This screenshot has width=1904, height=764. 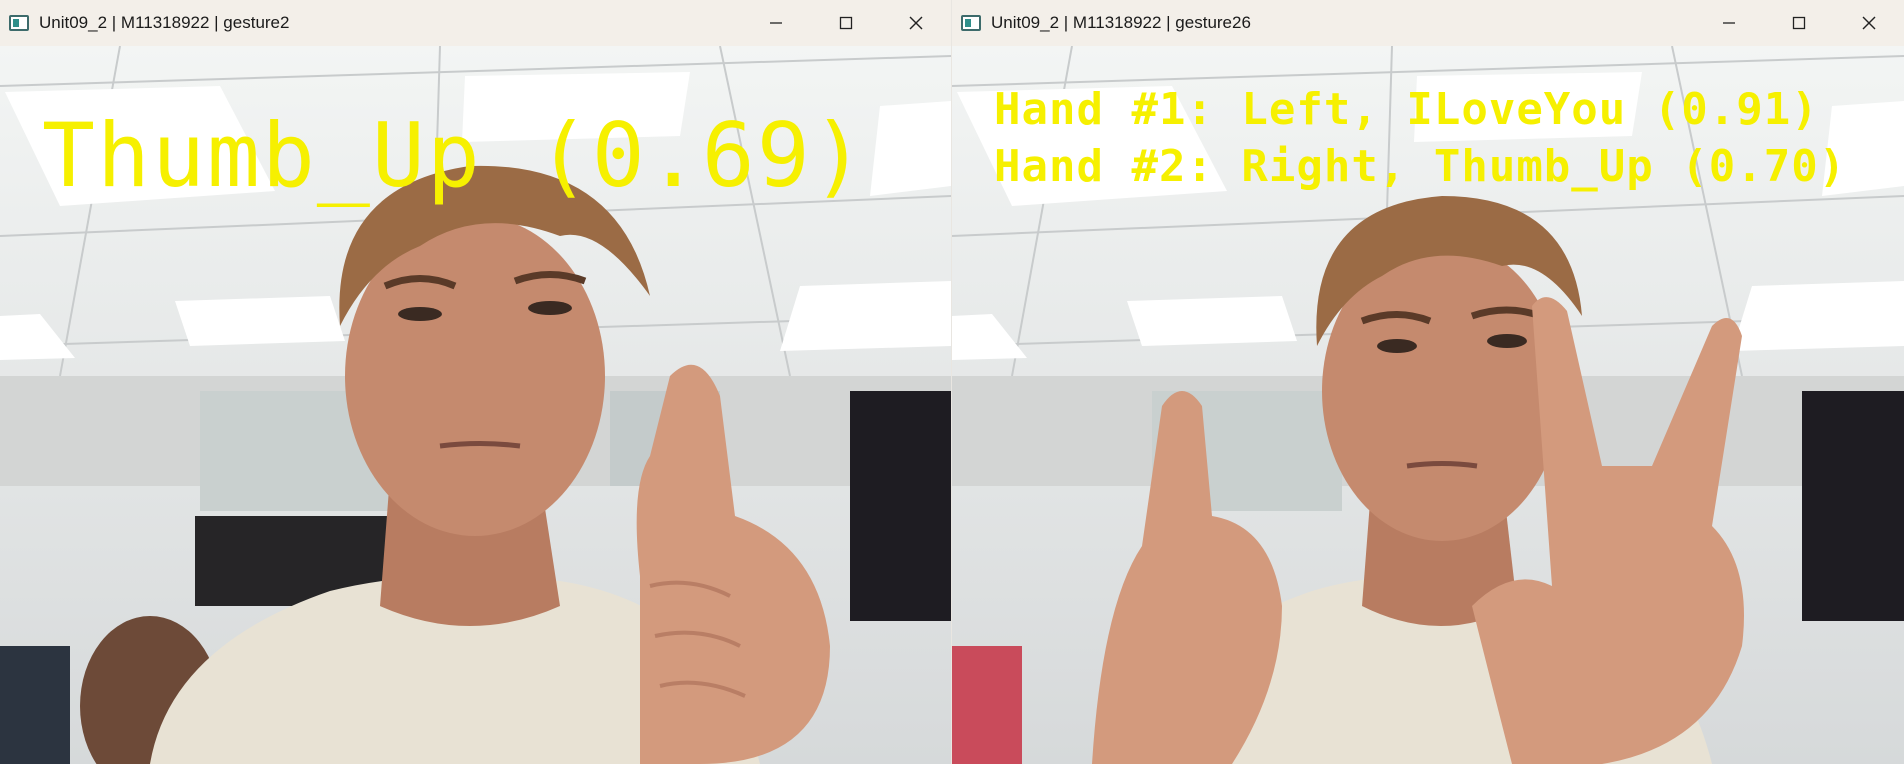 What do you see at coordinates (1420, 166) in the screenshot?
I see `hand-2-result-label: Hand #2: Right, Thumb_Up (0.70)` at bounding box center [1420, 166].